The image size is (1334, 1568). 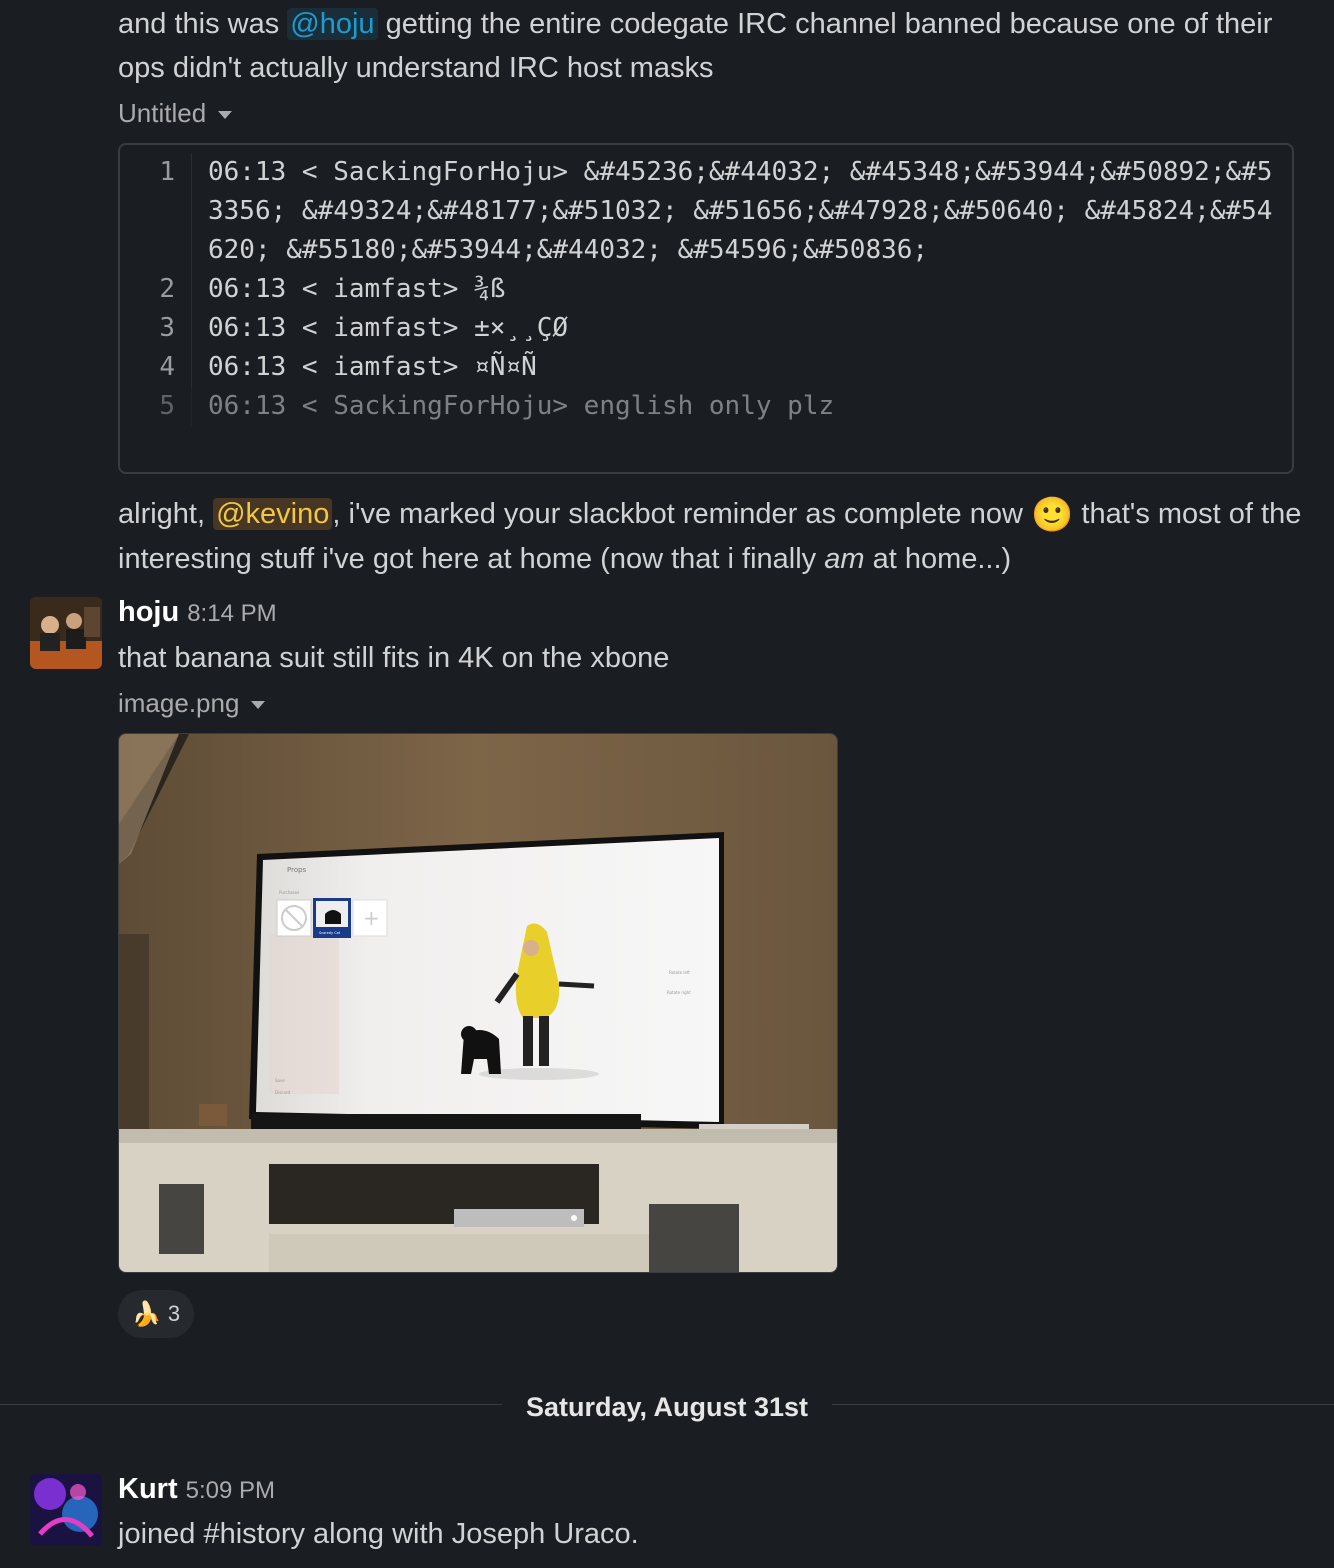 What do you see at coordinates (679, 972) in the screenshot?
I see `tv-ui-rotate-left: Rotate left` at bounding box center [679, 972].